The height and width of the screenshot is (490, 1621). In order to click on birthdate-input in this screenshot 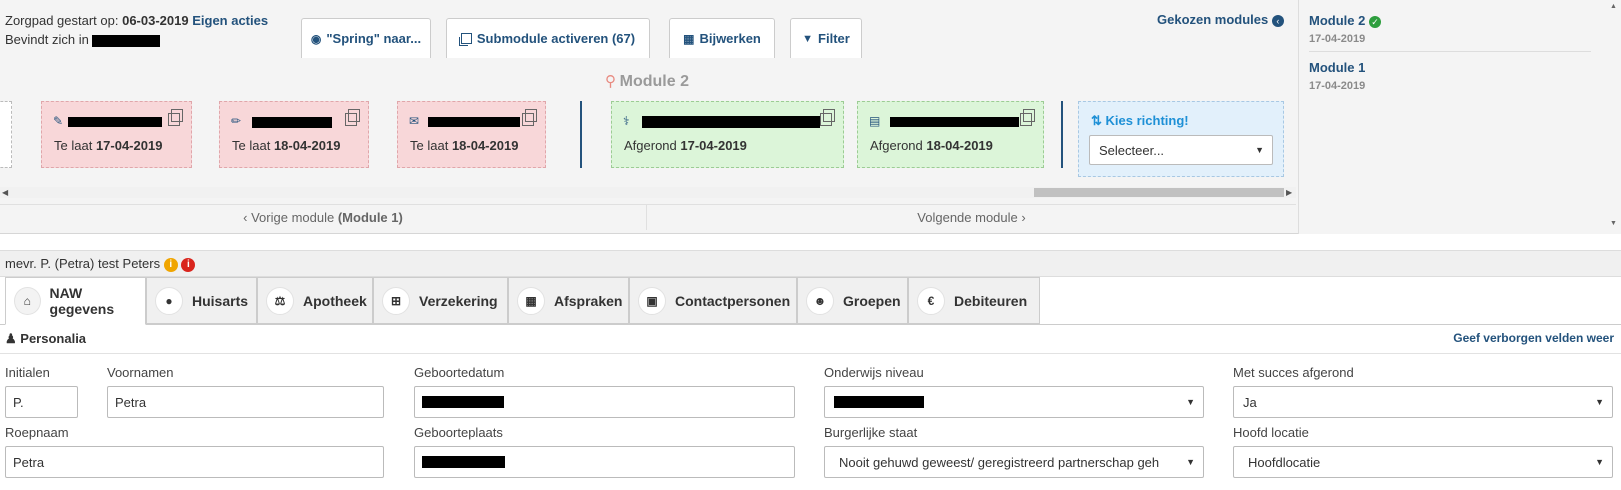, I will do `click(604, 402)`.